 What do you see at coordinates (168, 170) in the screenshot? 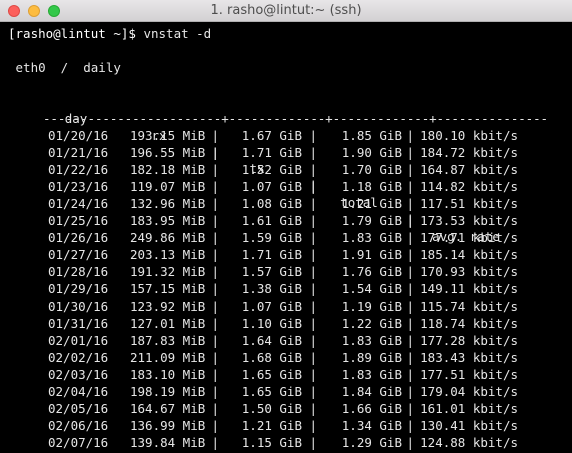
I see `cell-rx: 182.18 MiB` at bounding box center [168, 170].